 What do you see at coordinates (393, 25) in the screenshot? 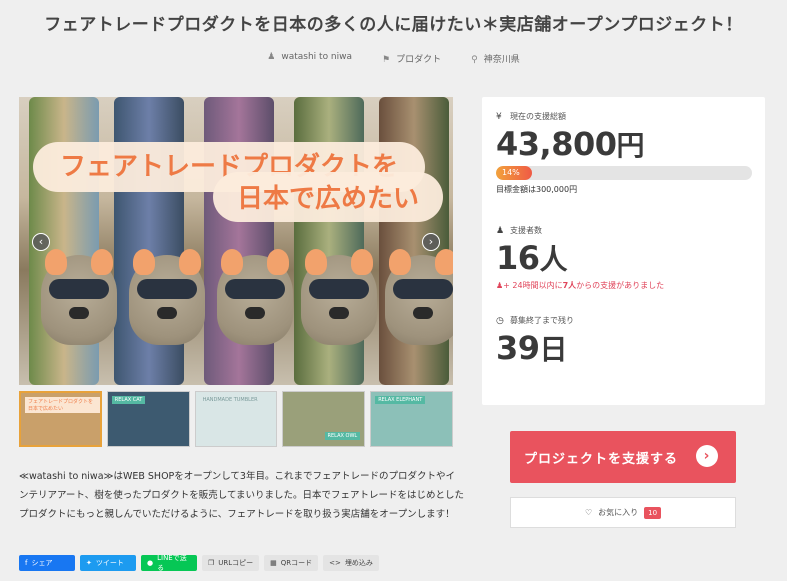
I see `page-title: フェアトレードプロダクトを日本の多くの人に届けたい＊実店舗オープンプロジェクト！` at bounding box center [393, 25].